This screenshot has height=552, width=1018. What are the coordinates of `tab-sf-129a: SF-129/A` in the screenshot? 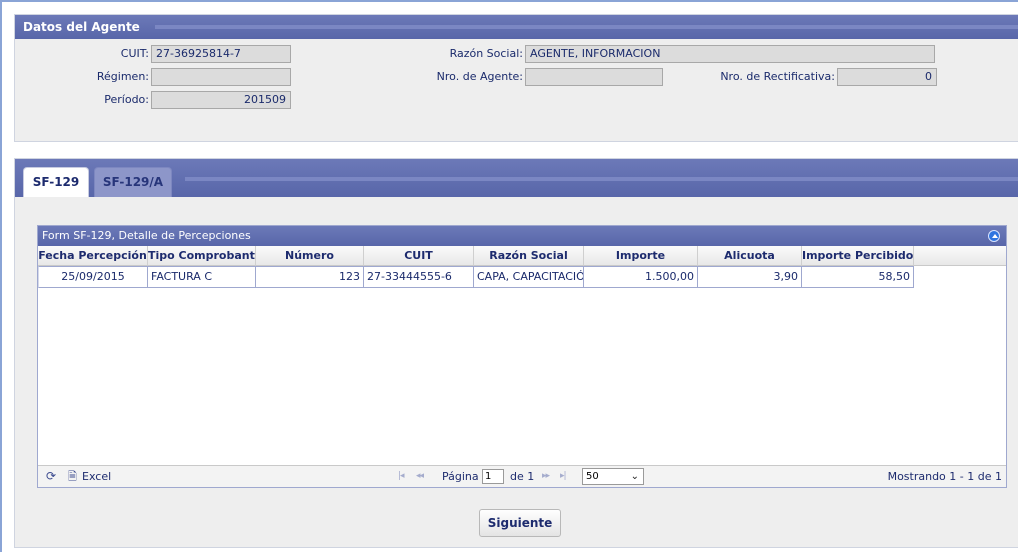 It's located at (133, 182).